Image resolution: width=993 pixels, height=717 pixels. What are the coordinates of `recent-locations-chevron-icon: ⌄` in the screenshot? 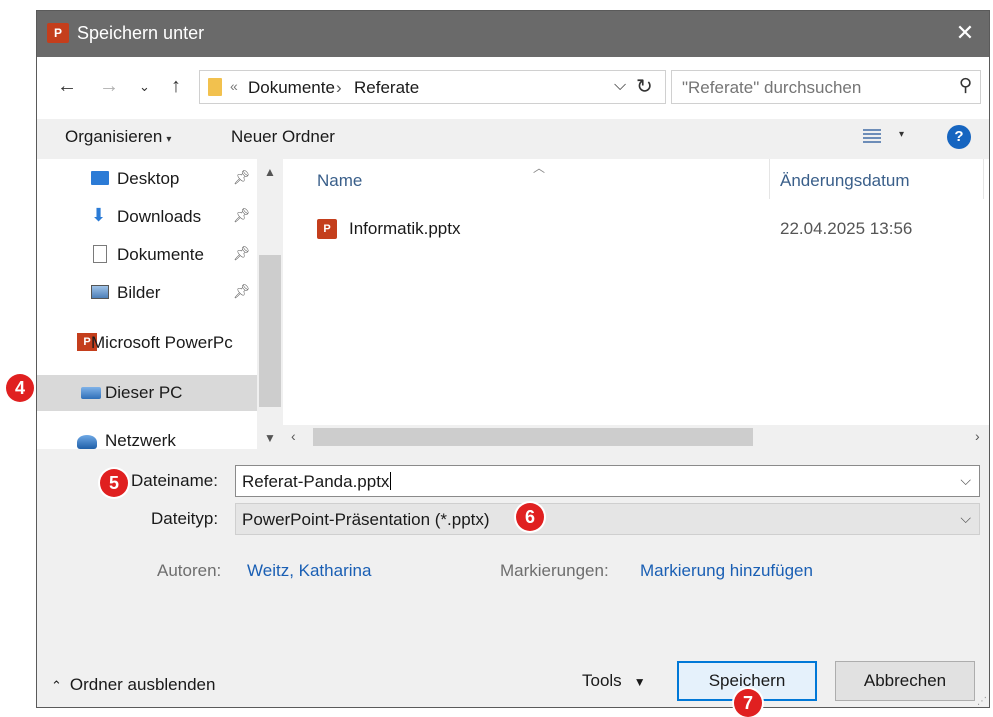 It's located at (144, 87).